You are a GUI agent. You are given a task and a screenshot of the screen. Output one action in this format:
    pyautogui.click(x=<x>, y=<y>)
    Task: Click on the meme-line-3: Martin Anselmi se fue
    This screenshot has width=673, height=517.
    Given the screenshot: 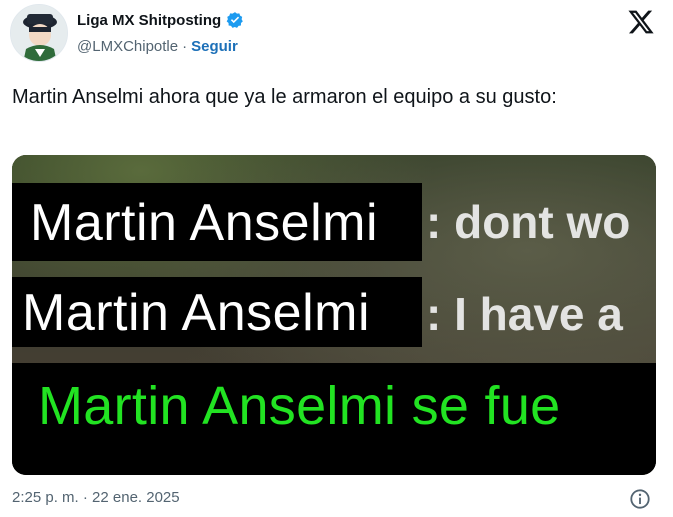 What is the action you would take?
    pyautogui.click(x=299, y=406)
    